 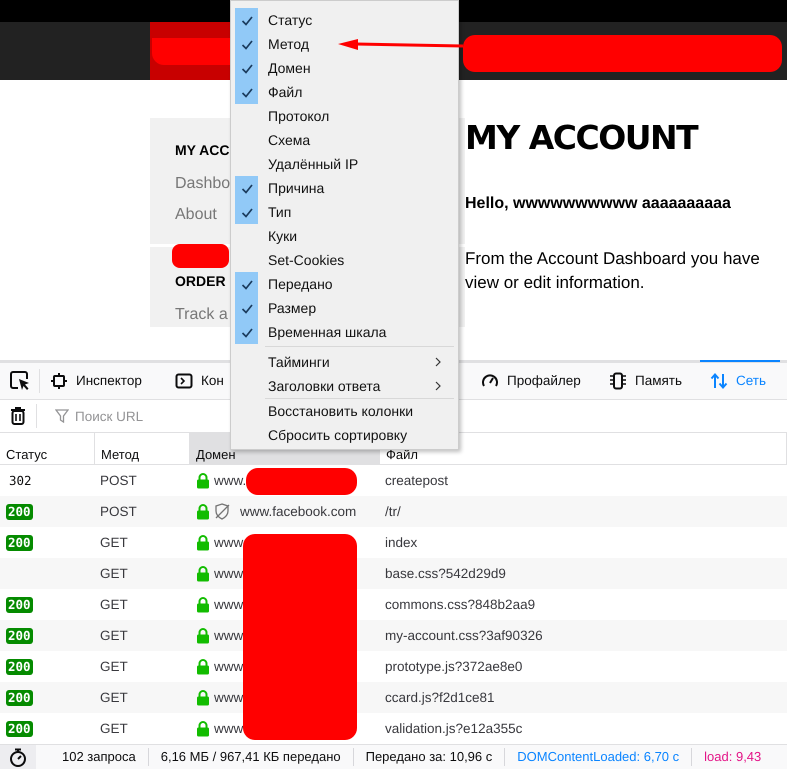 I want to click on menu-item: Протокол, so click(x=299, y=116).